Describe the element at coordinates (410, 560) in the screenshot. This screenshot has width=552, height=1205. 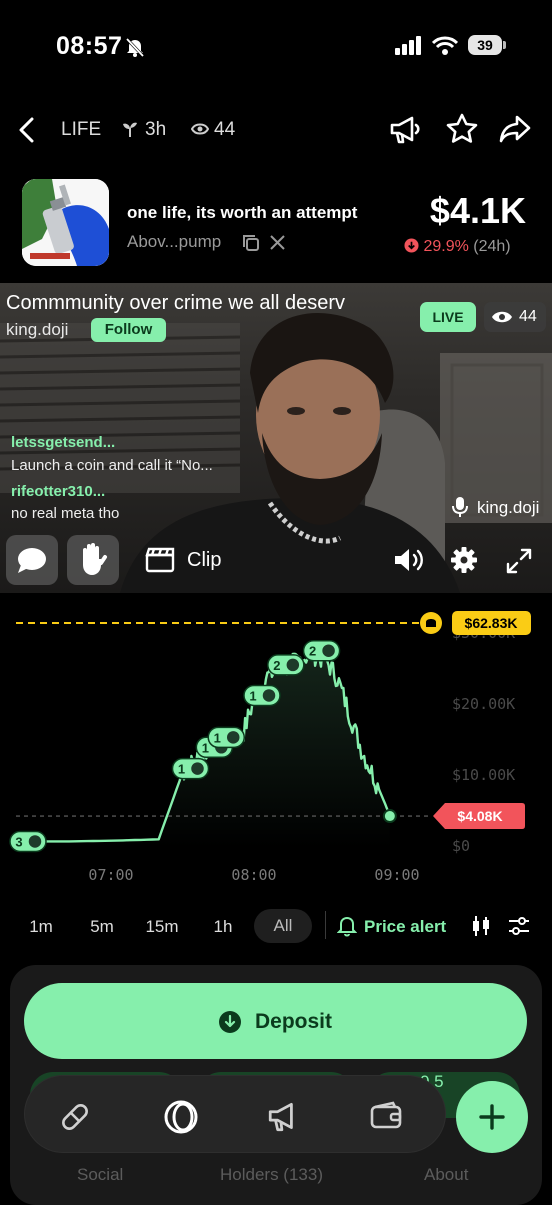
I see `volume-icon` at that location.